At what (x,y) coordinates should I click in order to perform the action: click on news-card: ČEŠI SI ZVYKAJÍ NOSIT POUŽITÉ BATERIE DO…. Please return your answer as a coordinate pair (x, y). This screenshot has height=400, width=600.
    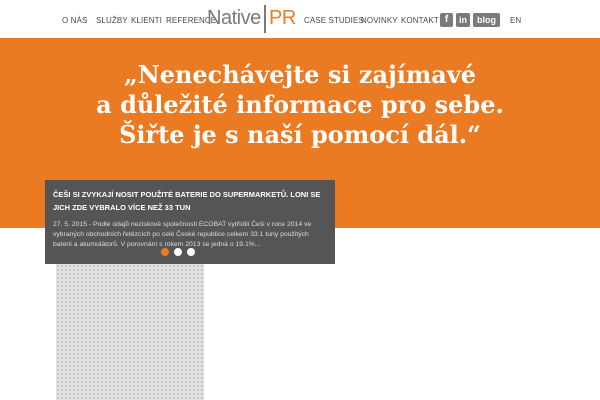
    Looking at the image, I should click on (190, 222).